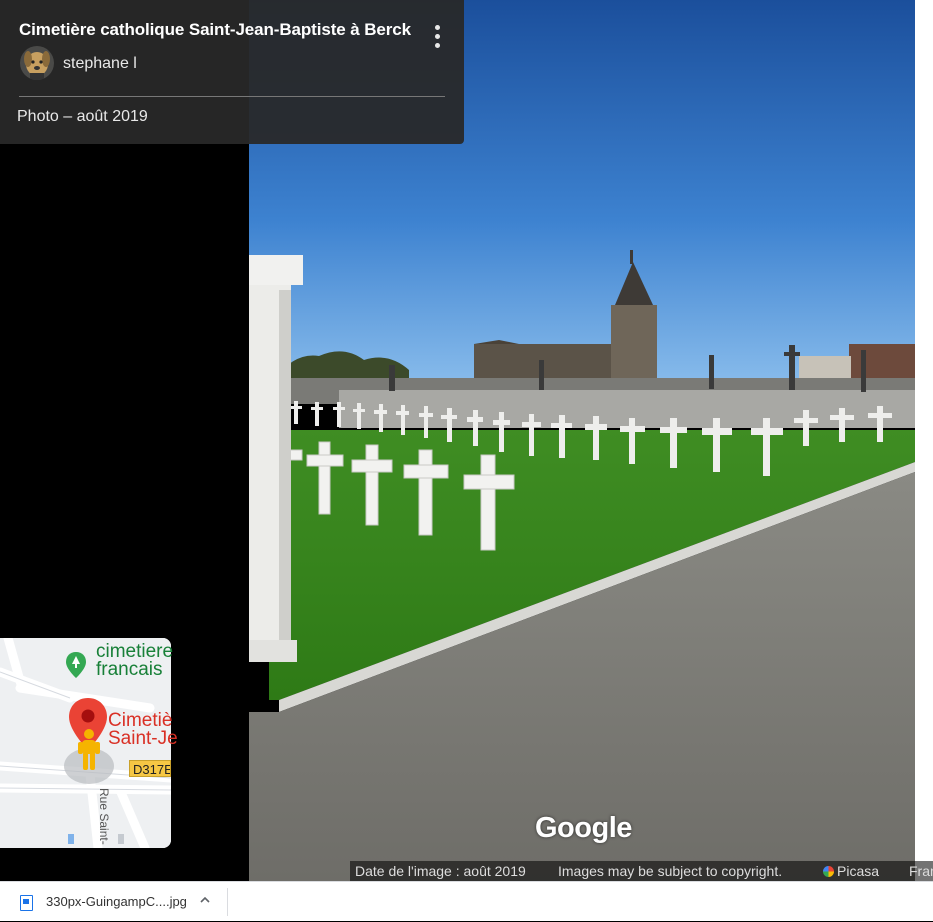  What do you see at coordinates (828, 871) in the screenshot?
I see `picasa-icon` at bounding box center [828, 871].